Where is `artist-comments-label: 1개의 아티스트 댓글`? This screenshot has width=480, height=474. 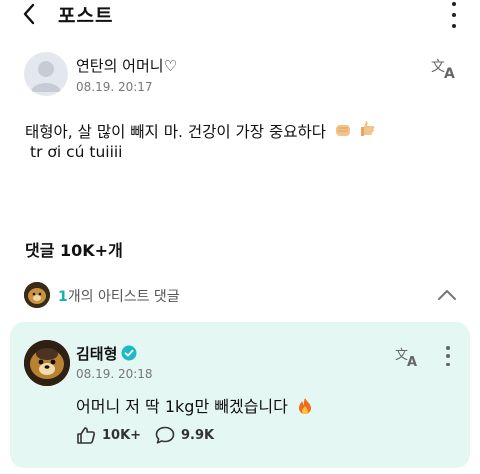
artist-comments-label: 1개의 아티스트 댓글 is located at coordinates (119, 296).